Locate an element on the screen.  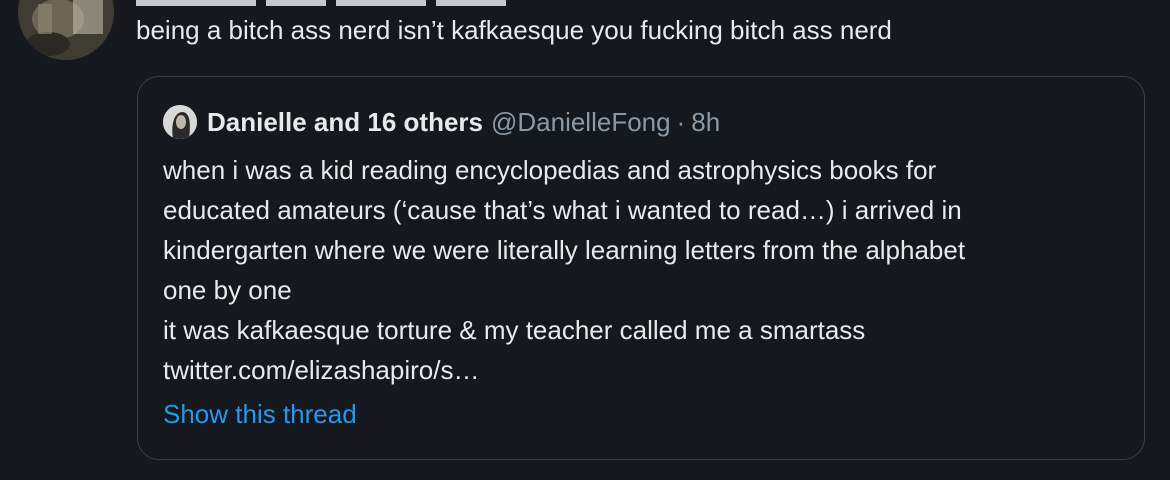
truncated-header is located at coordinates (346, 3).